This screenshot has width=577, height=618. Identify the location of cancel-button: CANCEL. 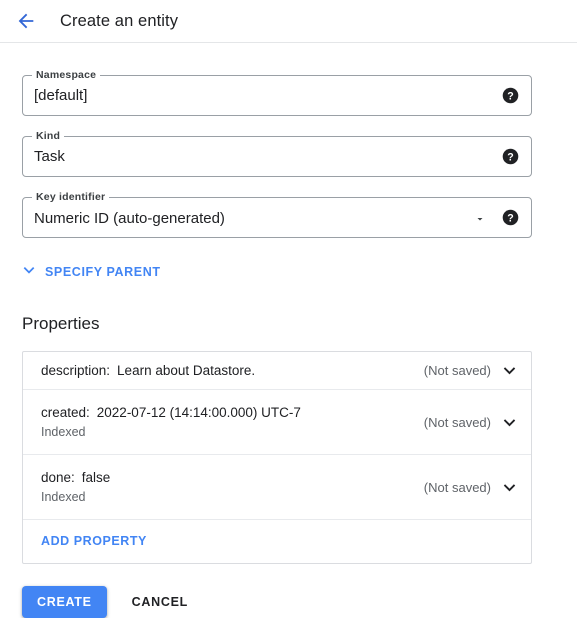
(160, 602).